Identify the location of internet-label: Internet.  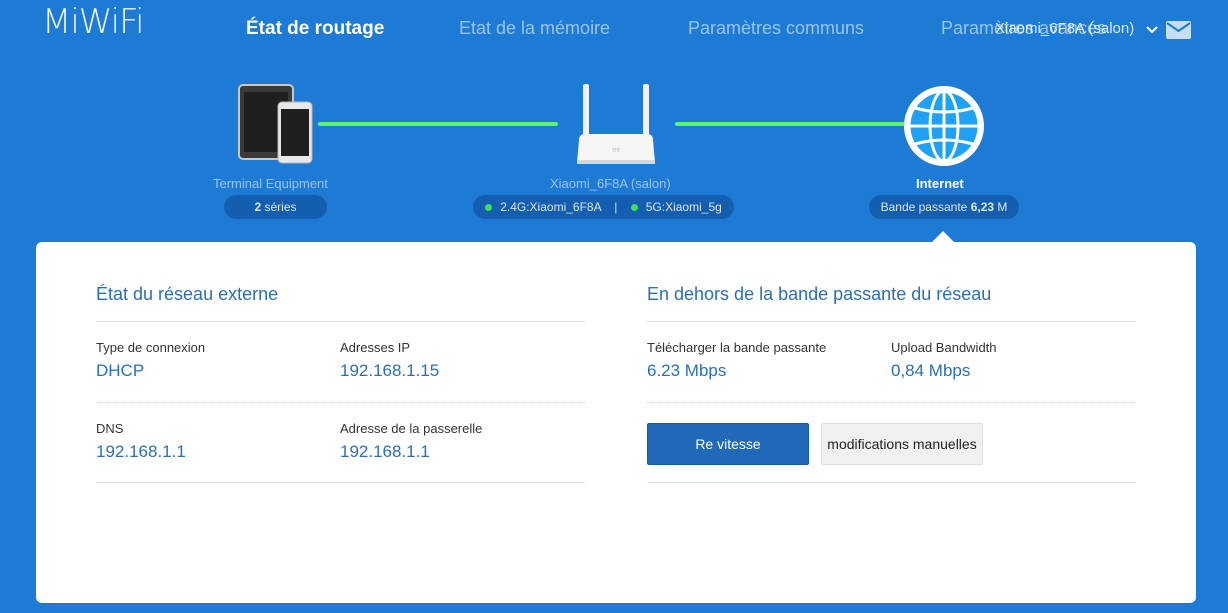
(940, 183).